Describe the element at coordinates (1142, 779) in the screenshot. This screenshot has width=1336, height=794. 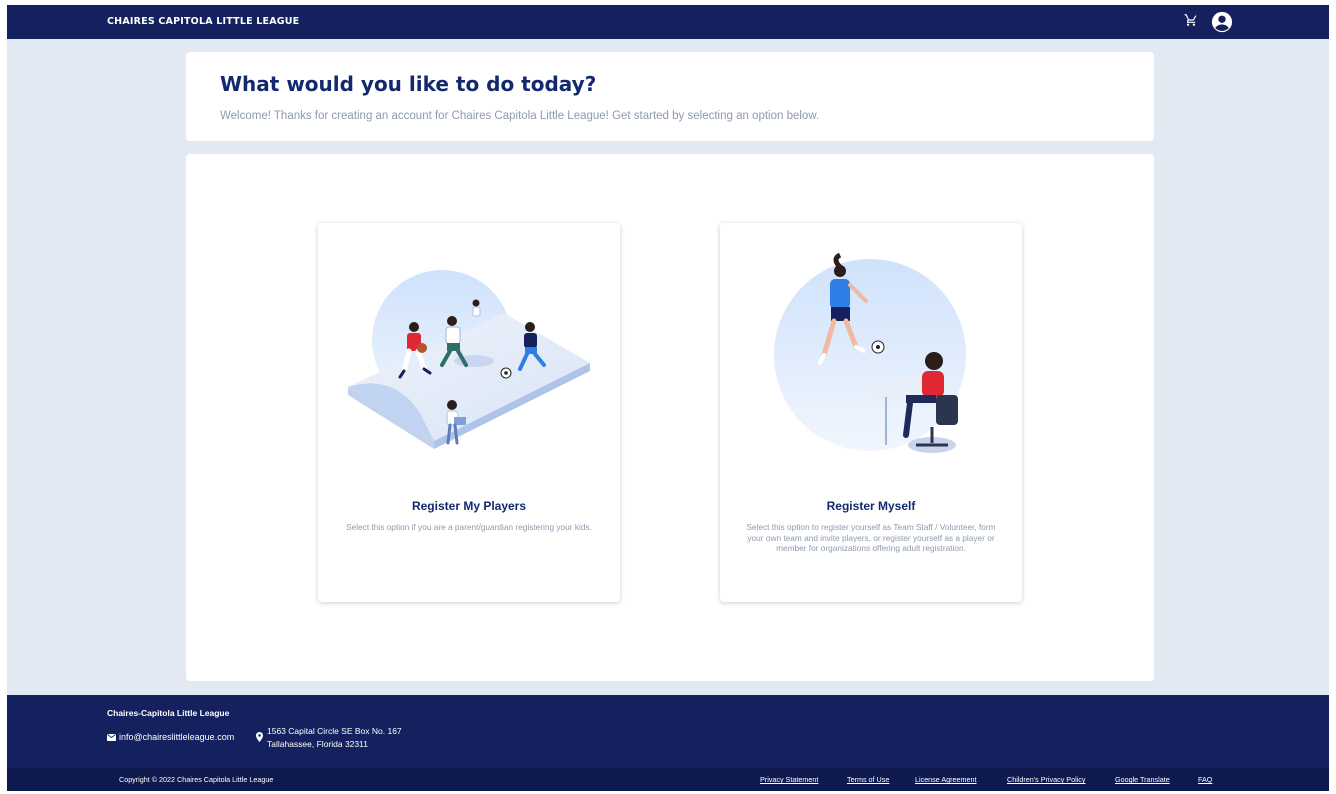
I see `google-translate-link: Google Translate` at that location.